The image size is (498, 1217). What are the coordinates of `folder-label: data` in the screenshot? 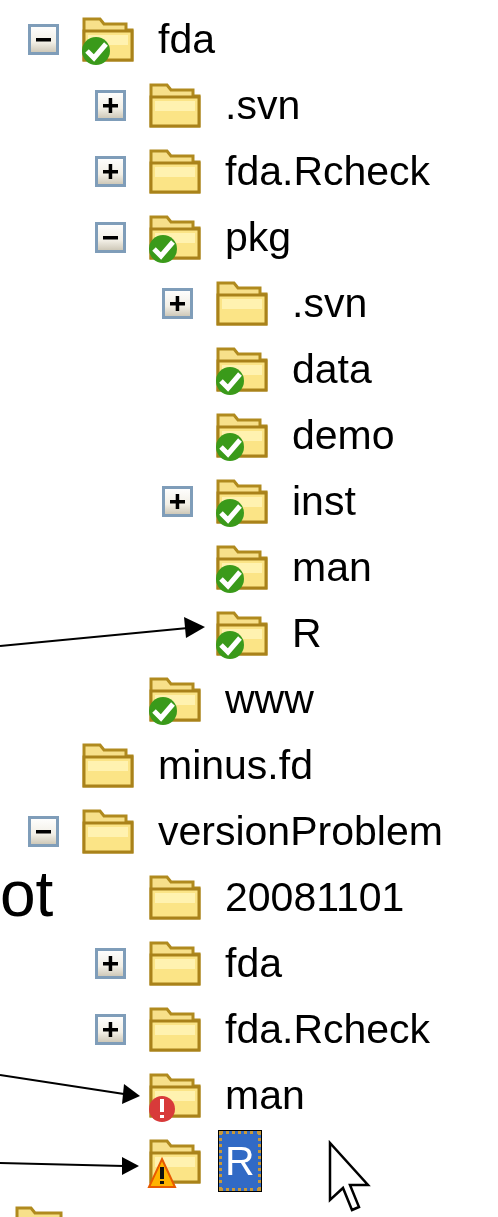 It's located at (332, 369).